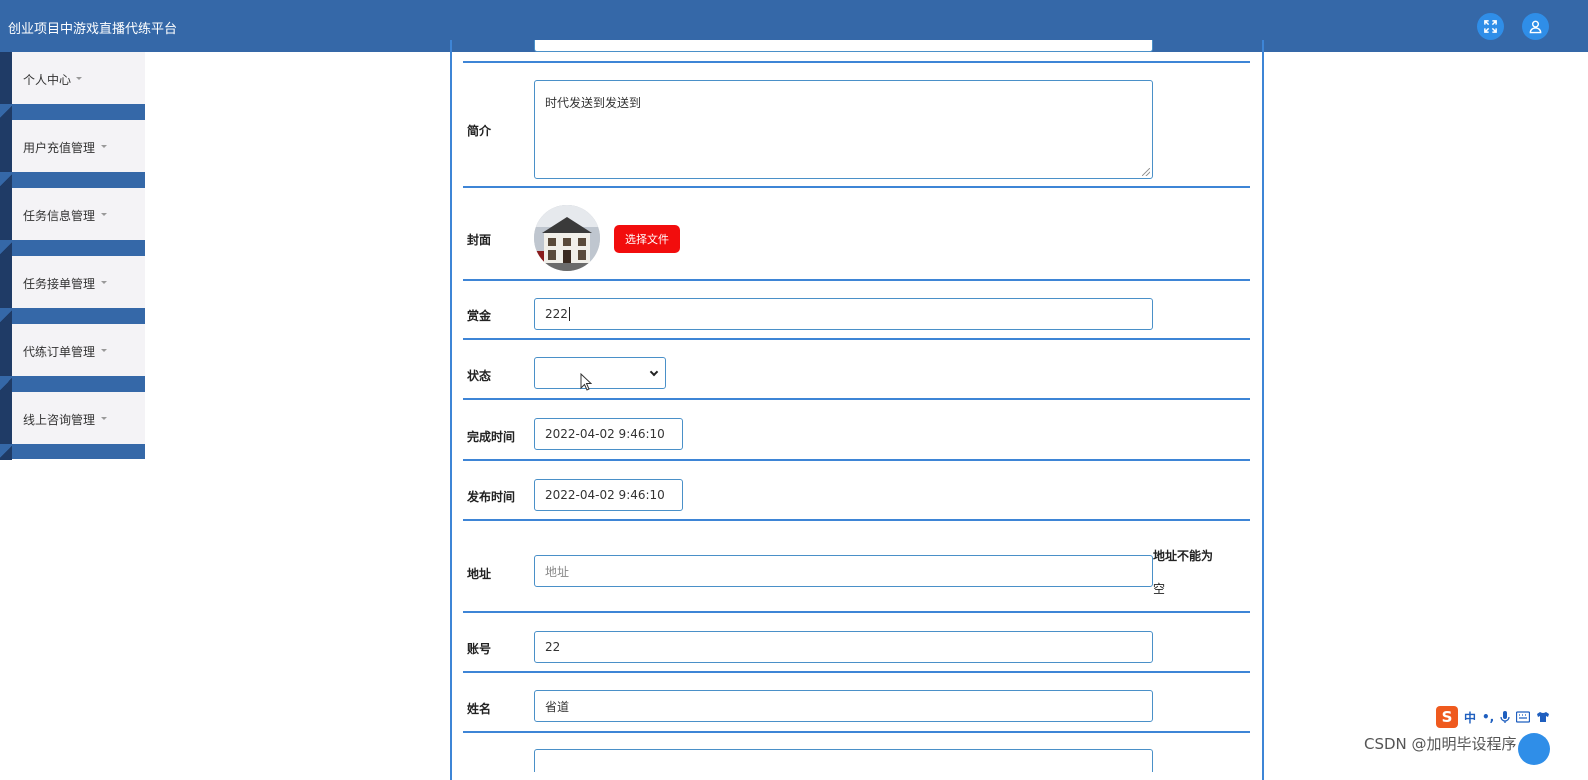 This screenshot has height=780, width=1588. What do you see at coordinates (1183, 556) in the screenshot?
I see `address-error-message: 地址不能为` at bounding box center [1183, 556].